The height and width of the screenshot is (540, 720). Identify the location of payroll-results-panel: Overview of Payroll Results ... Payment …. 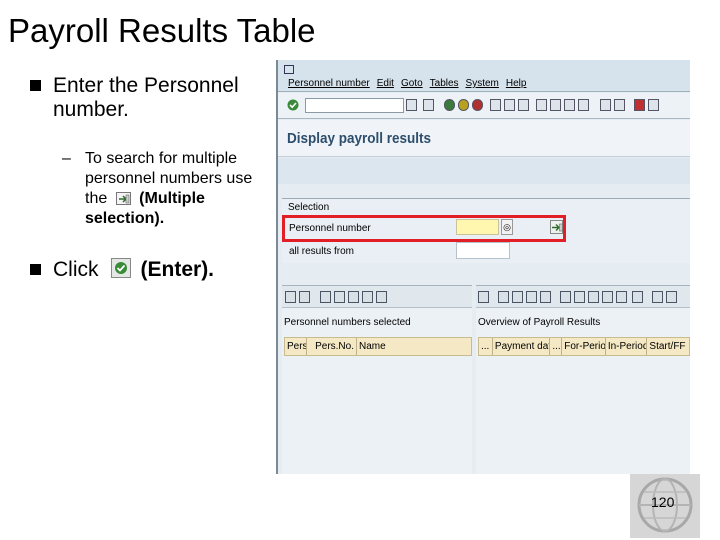
(583, 379).